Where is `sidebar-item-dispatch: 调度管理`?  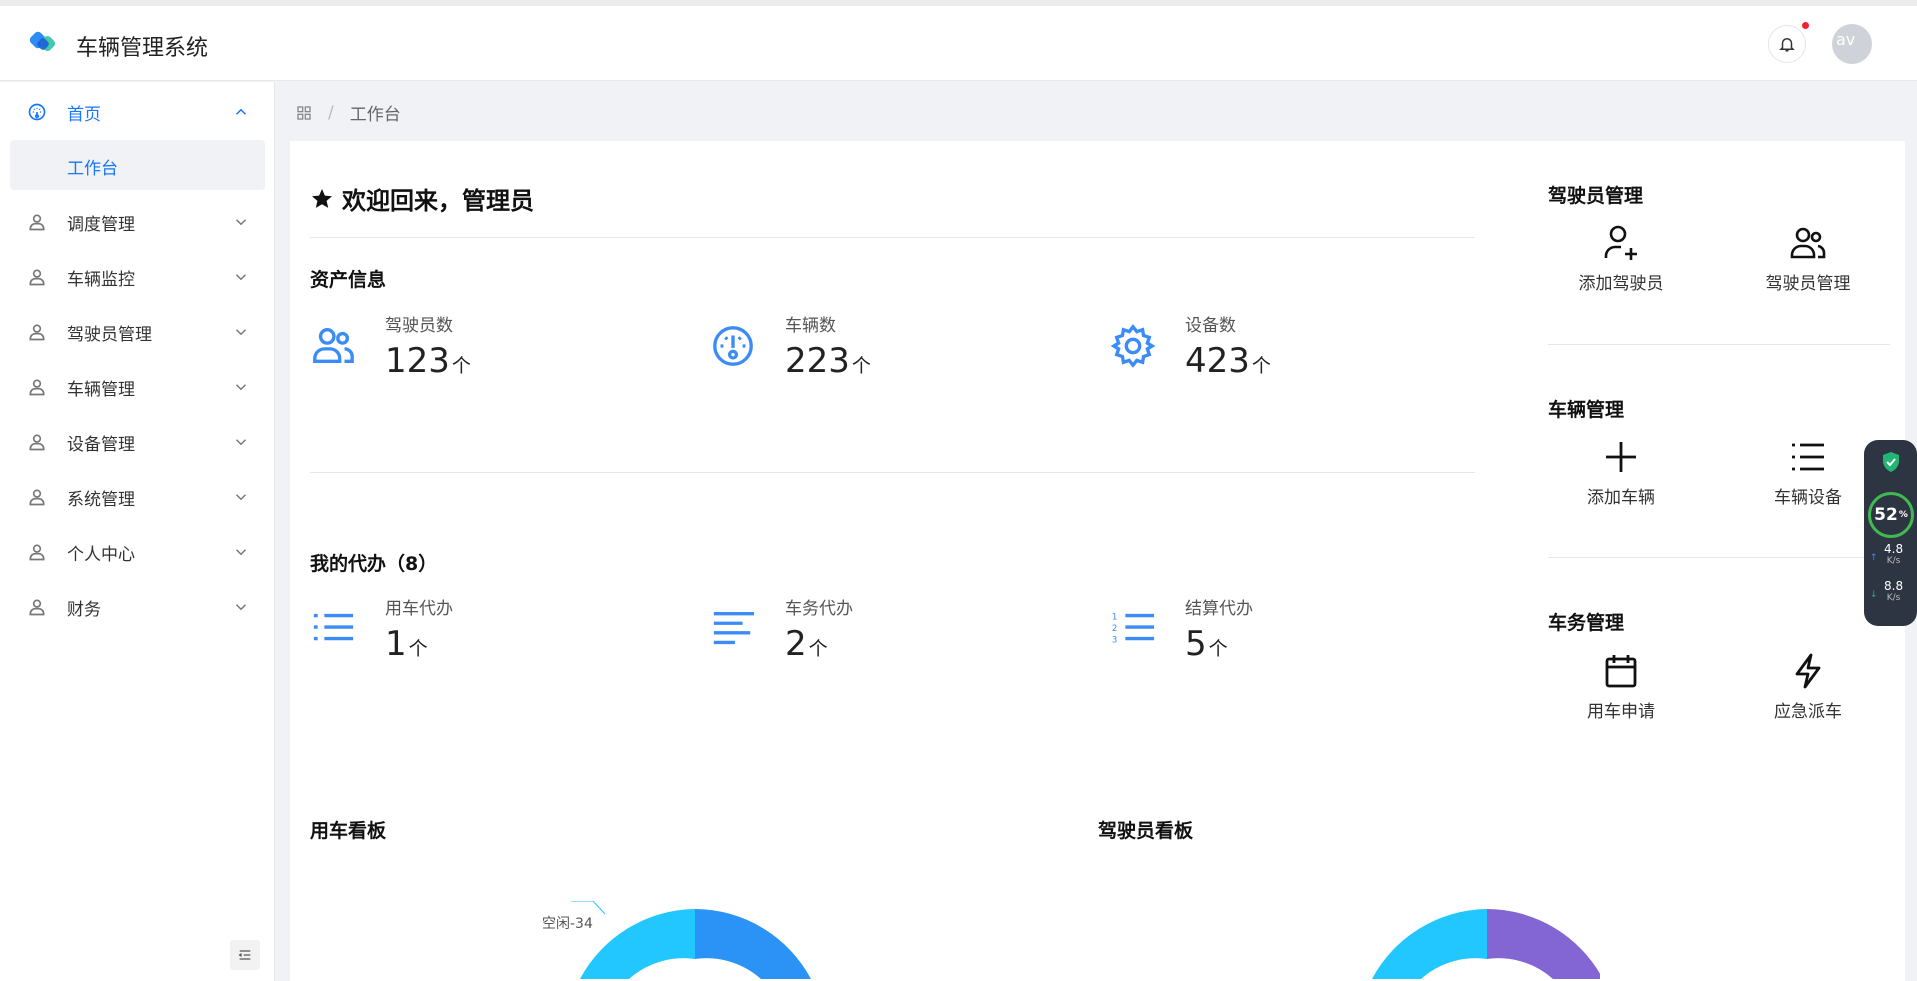 sidebar-item-dispatch: 调度管理 is located at coordinates (137, 222).